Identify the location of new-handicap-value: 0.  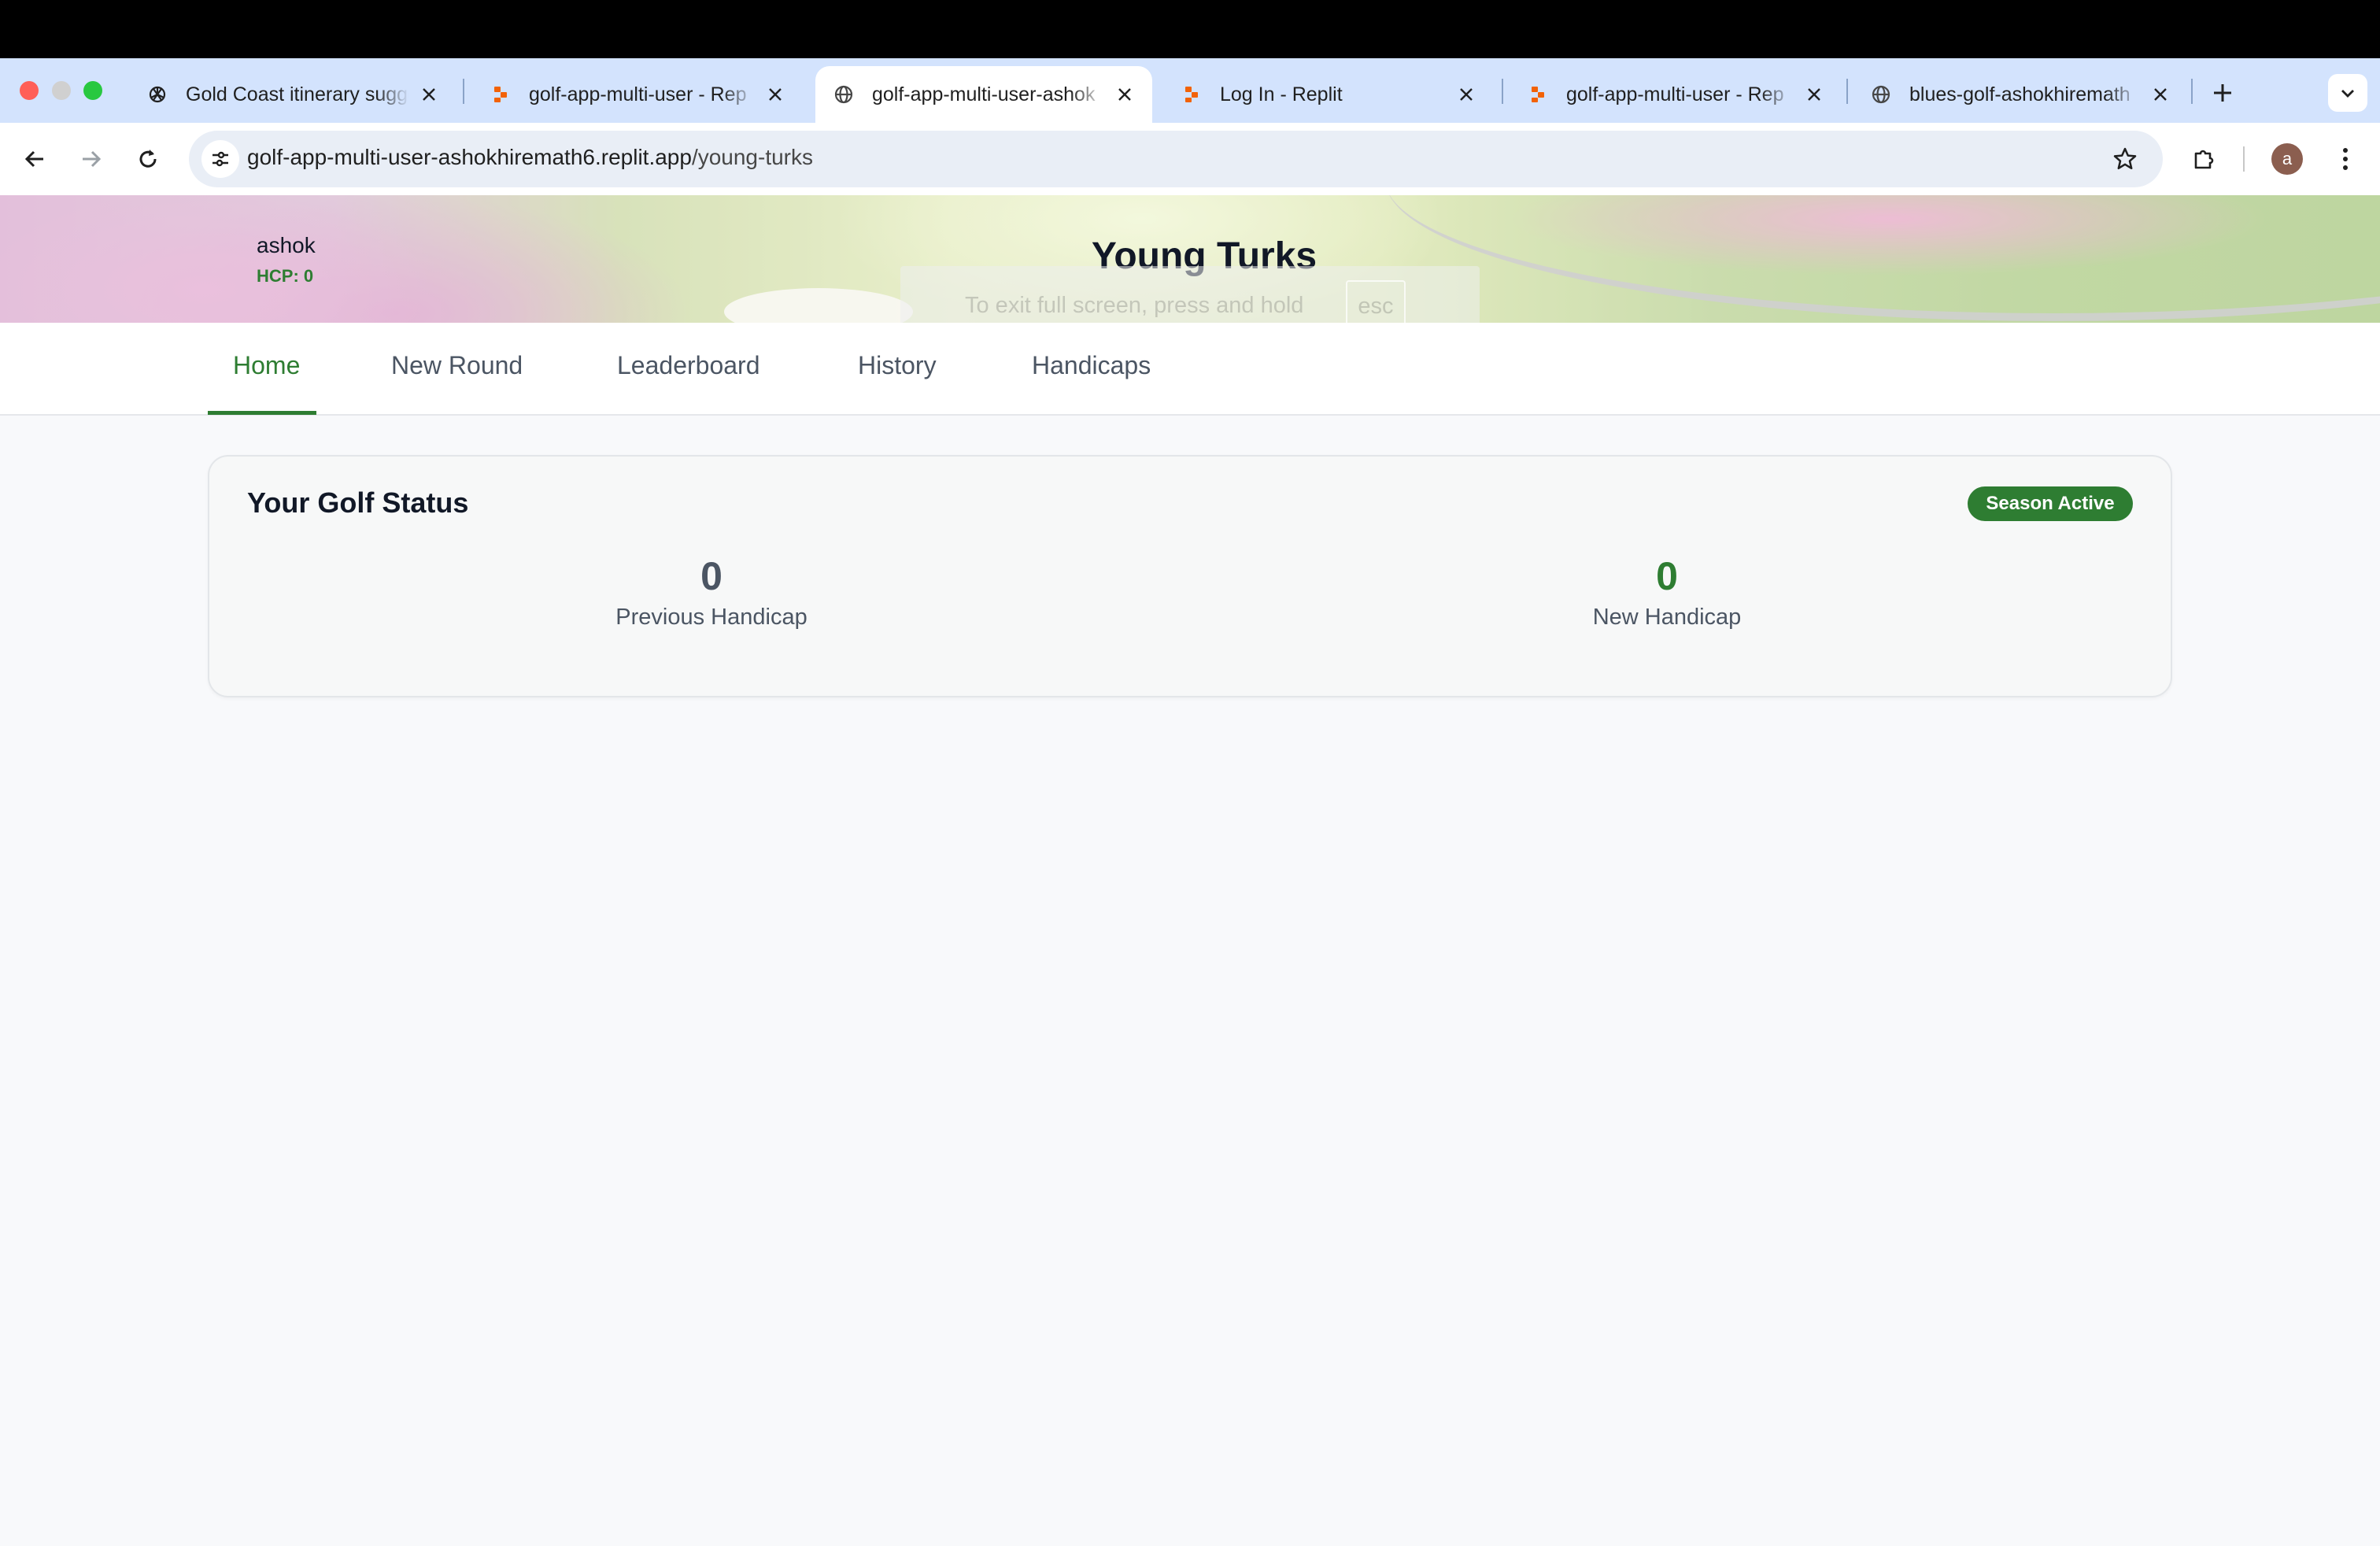
(1667, 576).